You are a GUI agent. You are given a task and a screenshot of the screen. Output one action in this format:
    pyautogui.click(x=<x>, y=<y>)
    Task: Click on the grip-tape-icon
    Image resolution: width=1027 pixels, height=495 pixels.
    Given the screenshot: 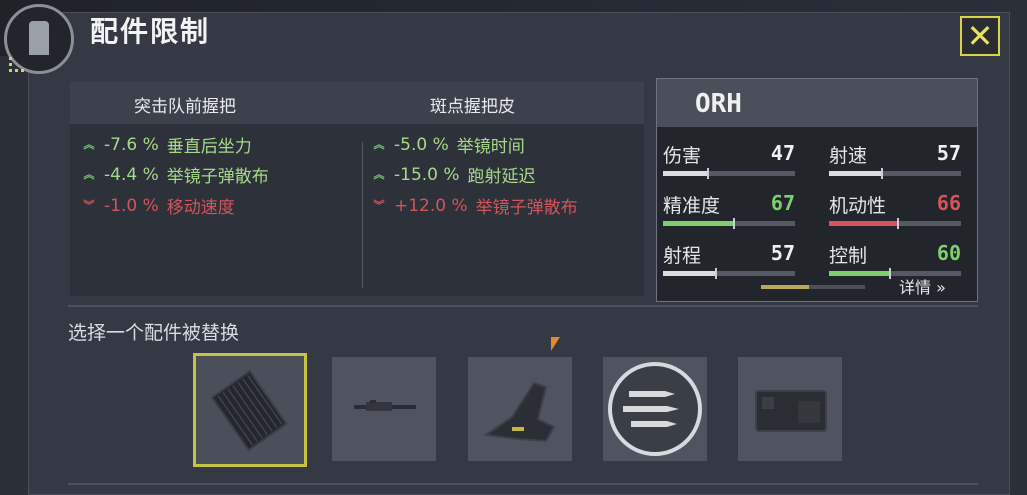 What is the action you would take?
    pyautogui.click(x=249, y=410)
    